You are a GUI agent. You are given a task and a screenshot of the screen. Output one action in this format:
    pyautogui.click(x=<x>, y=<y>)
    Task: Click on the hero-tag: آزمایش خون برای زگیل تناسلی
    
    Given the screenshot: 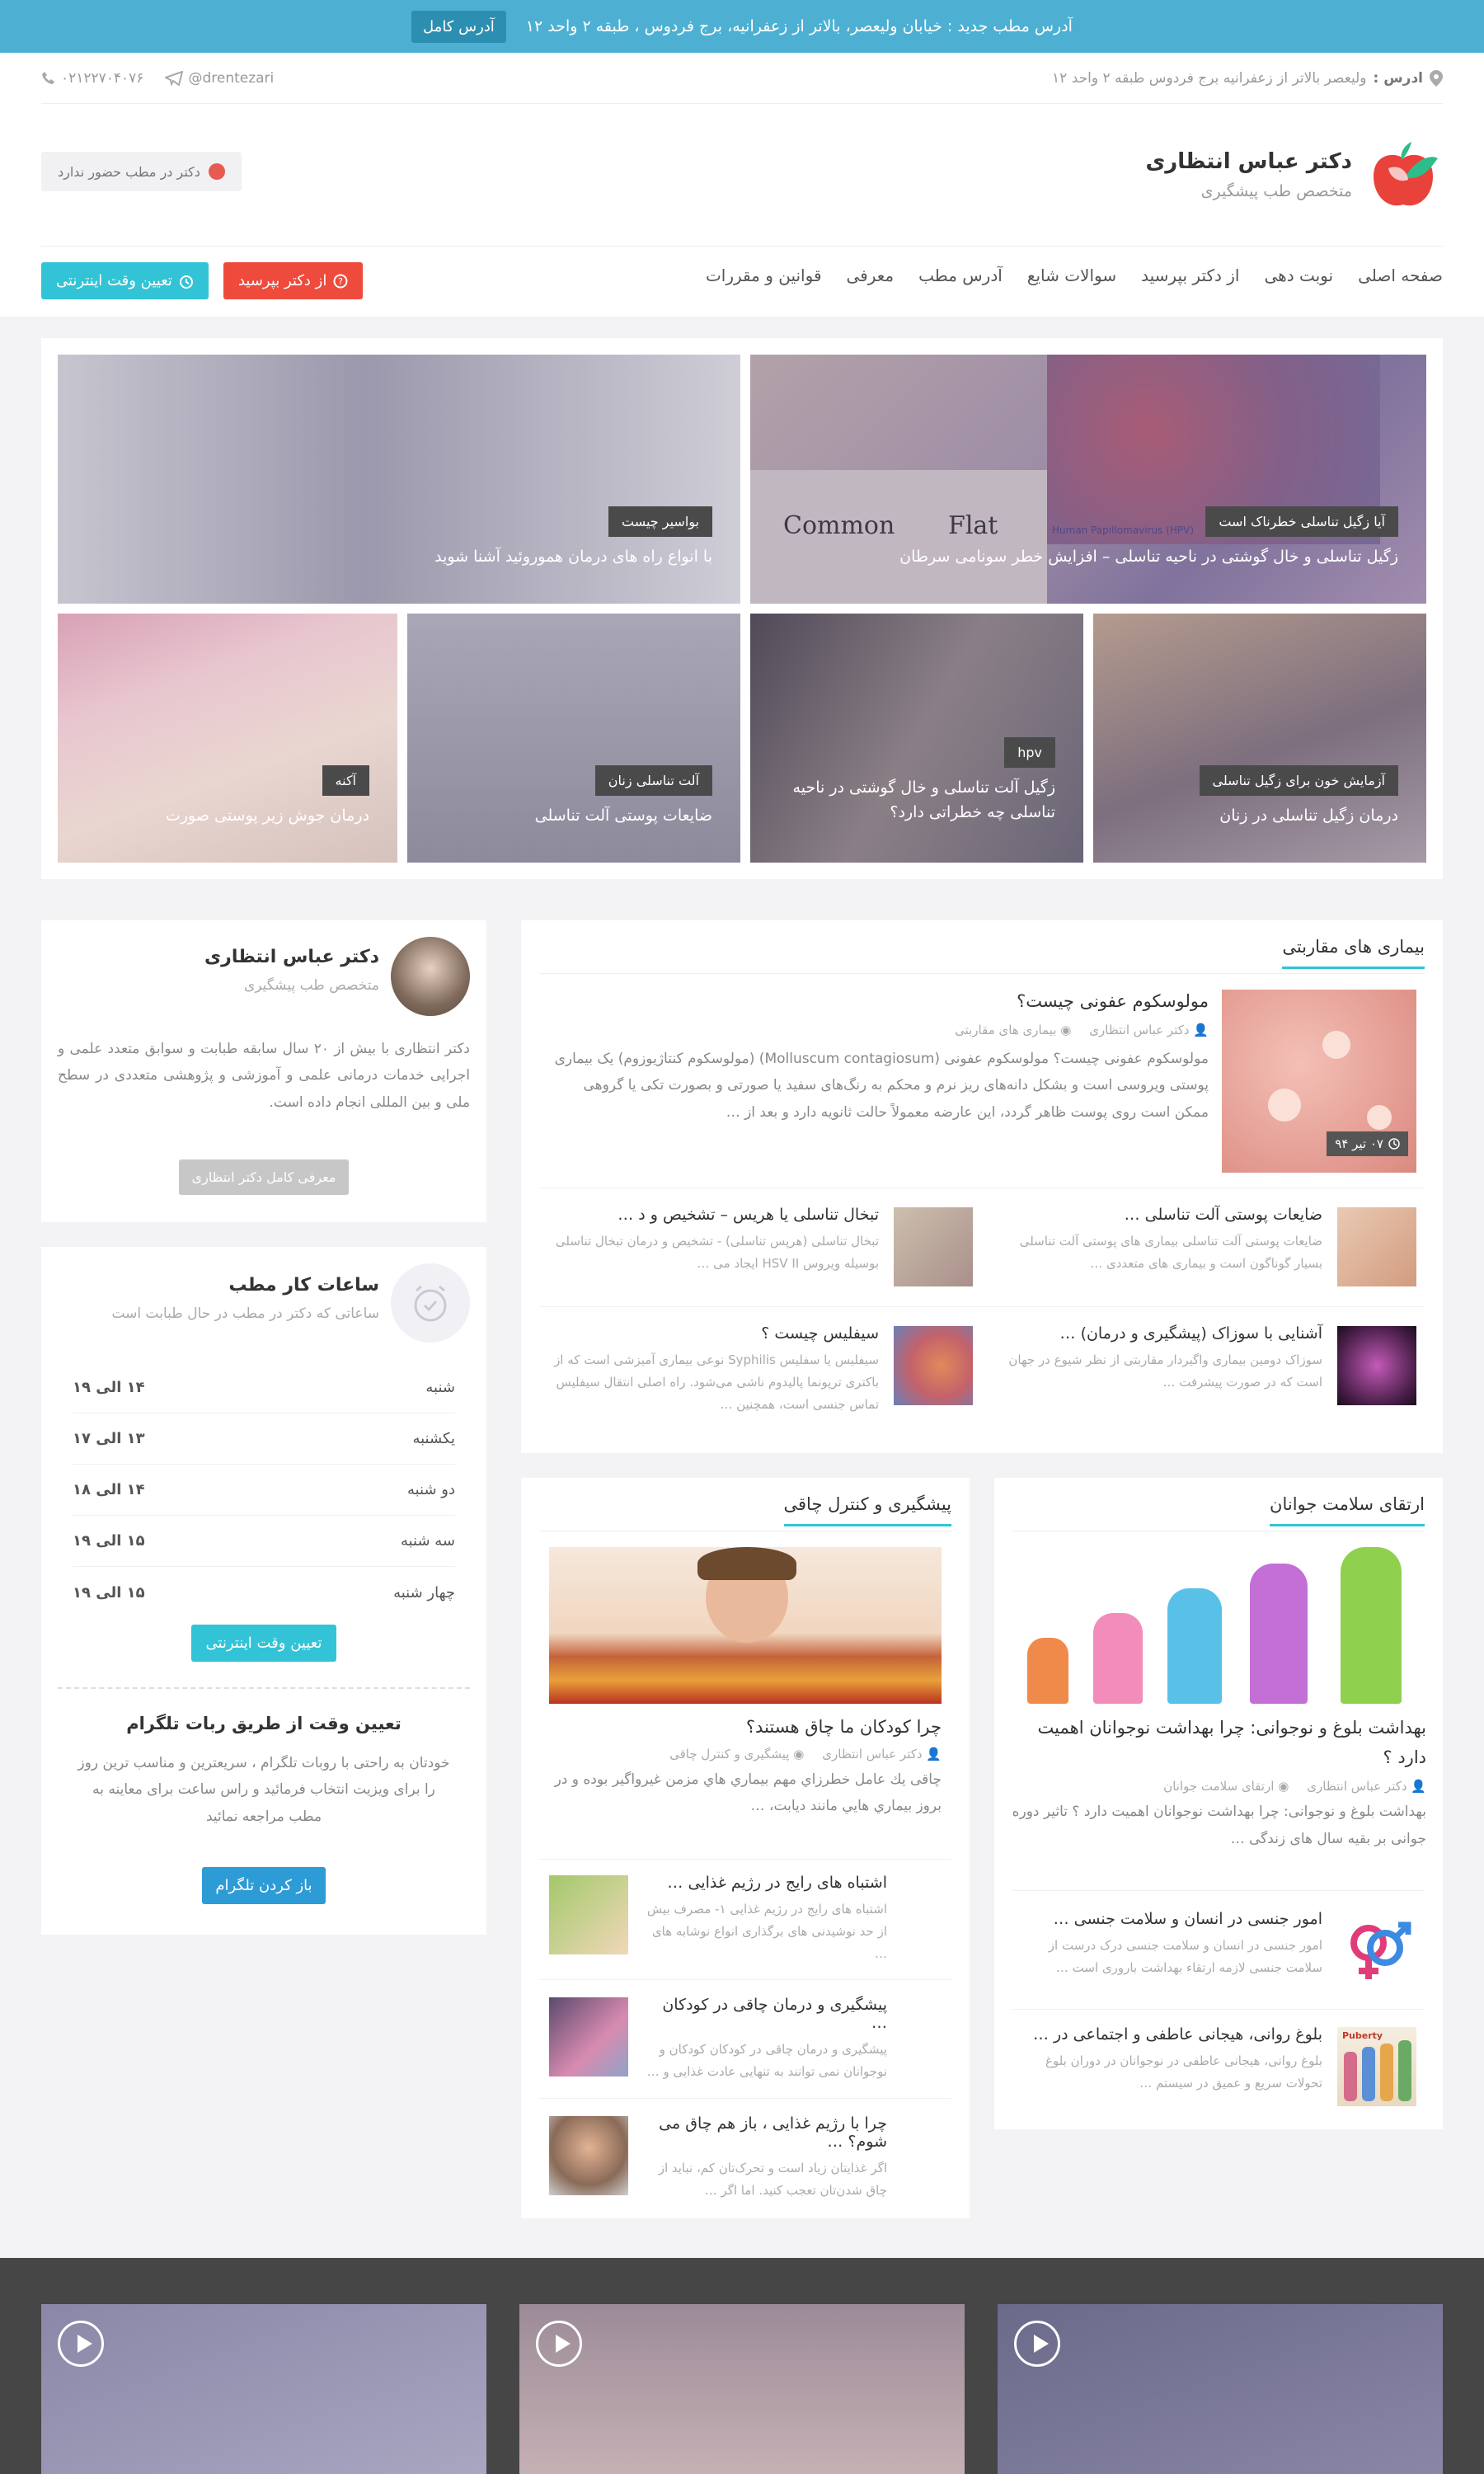 What is the action you would take?
    pyautogui.click(x=1298, y=780)
    